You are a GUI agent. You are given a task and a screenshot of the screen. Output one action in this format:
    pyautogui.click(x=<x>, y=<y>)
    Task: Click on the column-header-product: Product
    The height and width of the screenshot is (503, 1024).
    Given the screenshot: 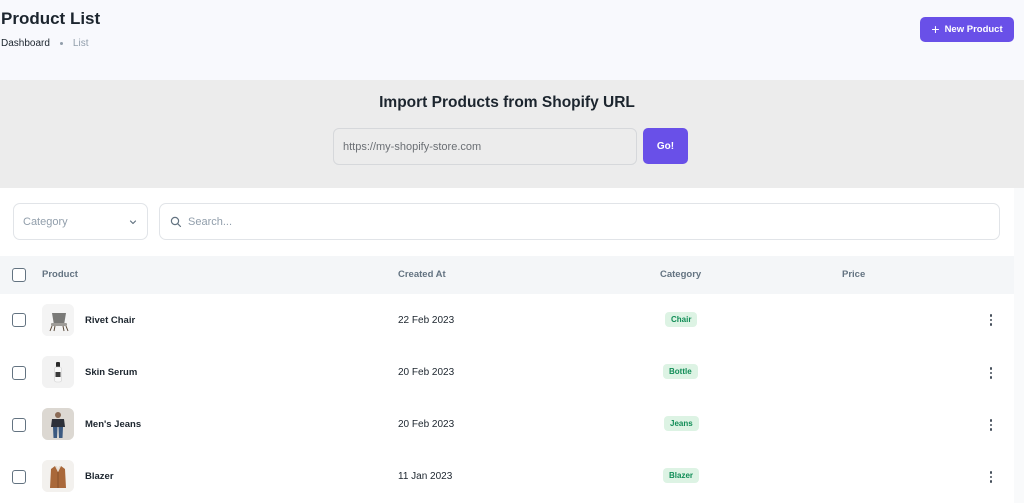 What is the action you would take?
    pyautogui.click(x=60, y=274)
    